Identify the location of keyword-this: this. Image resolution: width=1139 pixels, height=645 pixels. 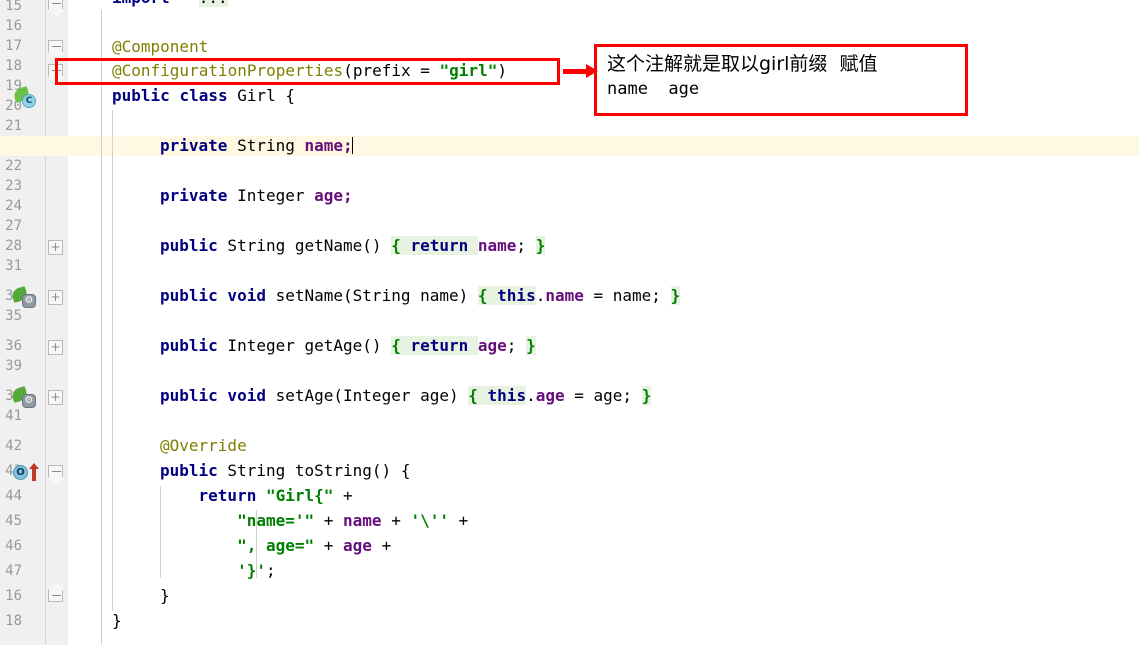
(511, 295).